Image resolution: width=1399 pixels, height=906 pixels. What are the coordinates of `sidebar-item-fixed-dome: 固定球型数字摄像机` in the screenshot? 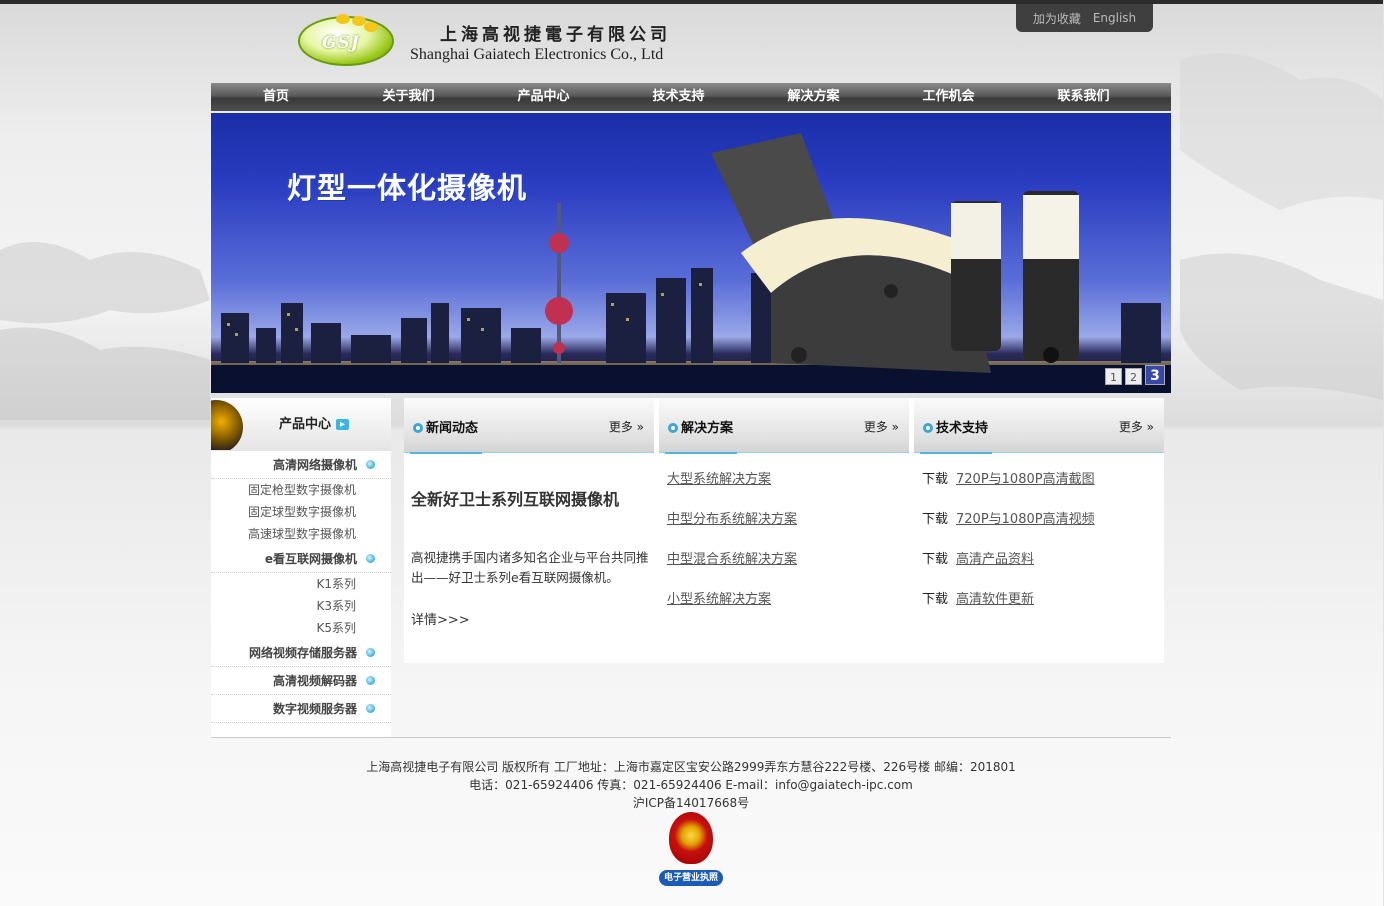 It's located at (301, 512).